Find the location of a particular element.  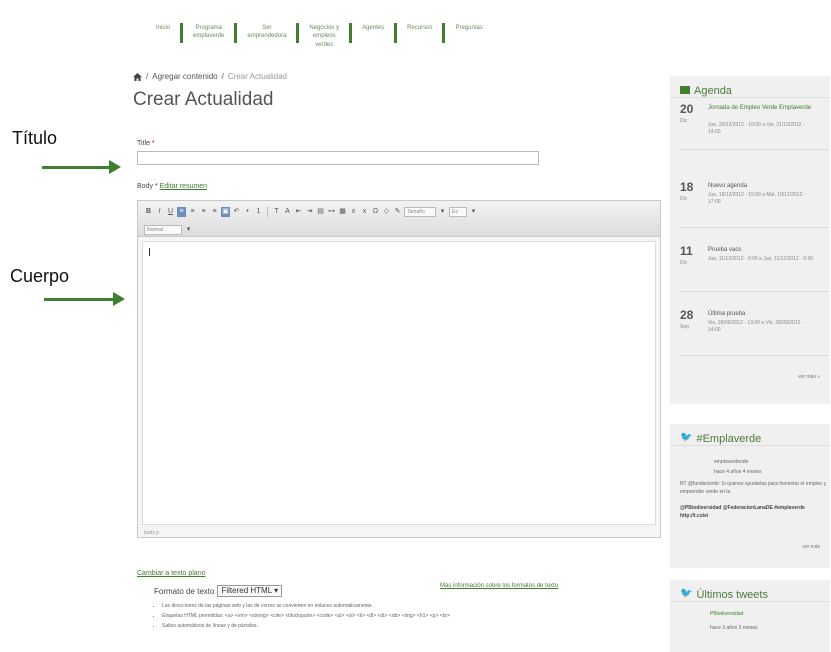

agenda-header: Agenda is located at coordinates (750, 87).